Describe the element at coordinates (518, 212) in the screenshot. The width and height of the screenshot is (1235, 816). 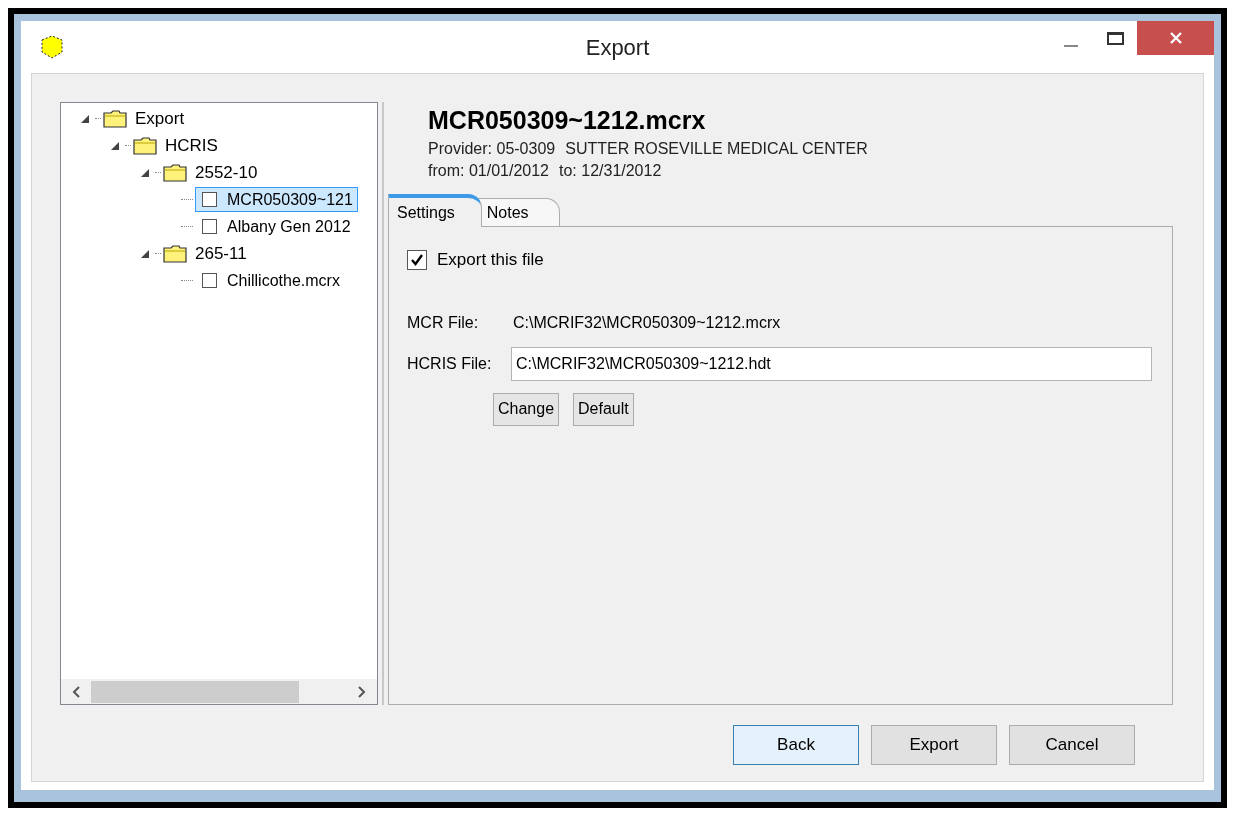
I see `tab: Notes` at that location.